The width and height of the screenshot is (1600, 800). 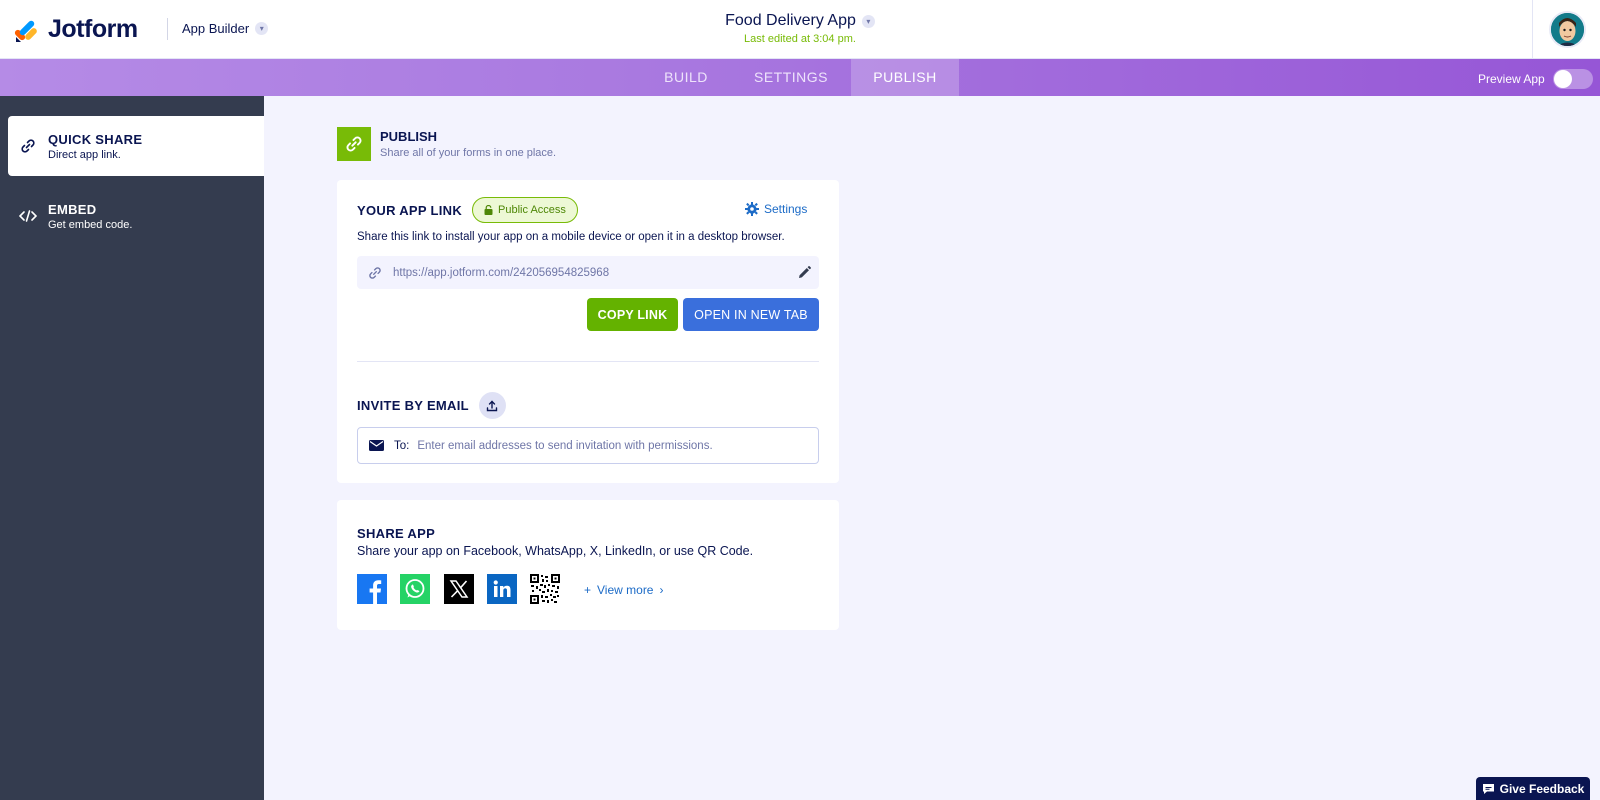 I want to click on app-builder-menu: App Builder ▾, so click(x=225, y=28).